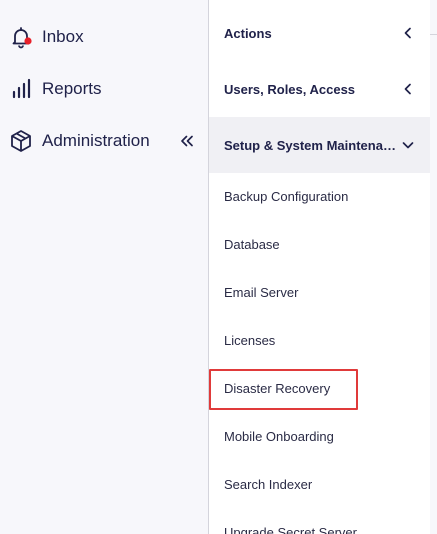 This screenshot has width=437, height=534. Describe the element at coordinates (310, 145) in the screenshot. I see `group-label-setup-system-maintenance: Setup & System Maintenance` at that location.